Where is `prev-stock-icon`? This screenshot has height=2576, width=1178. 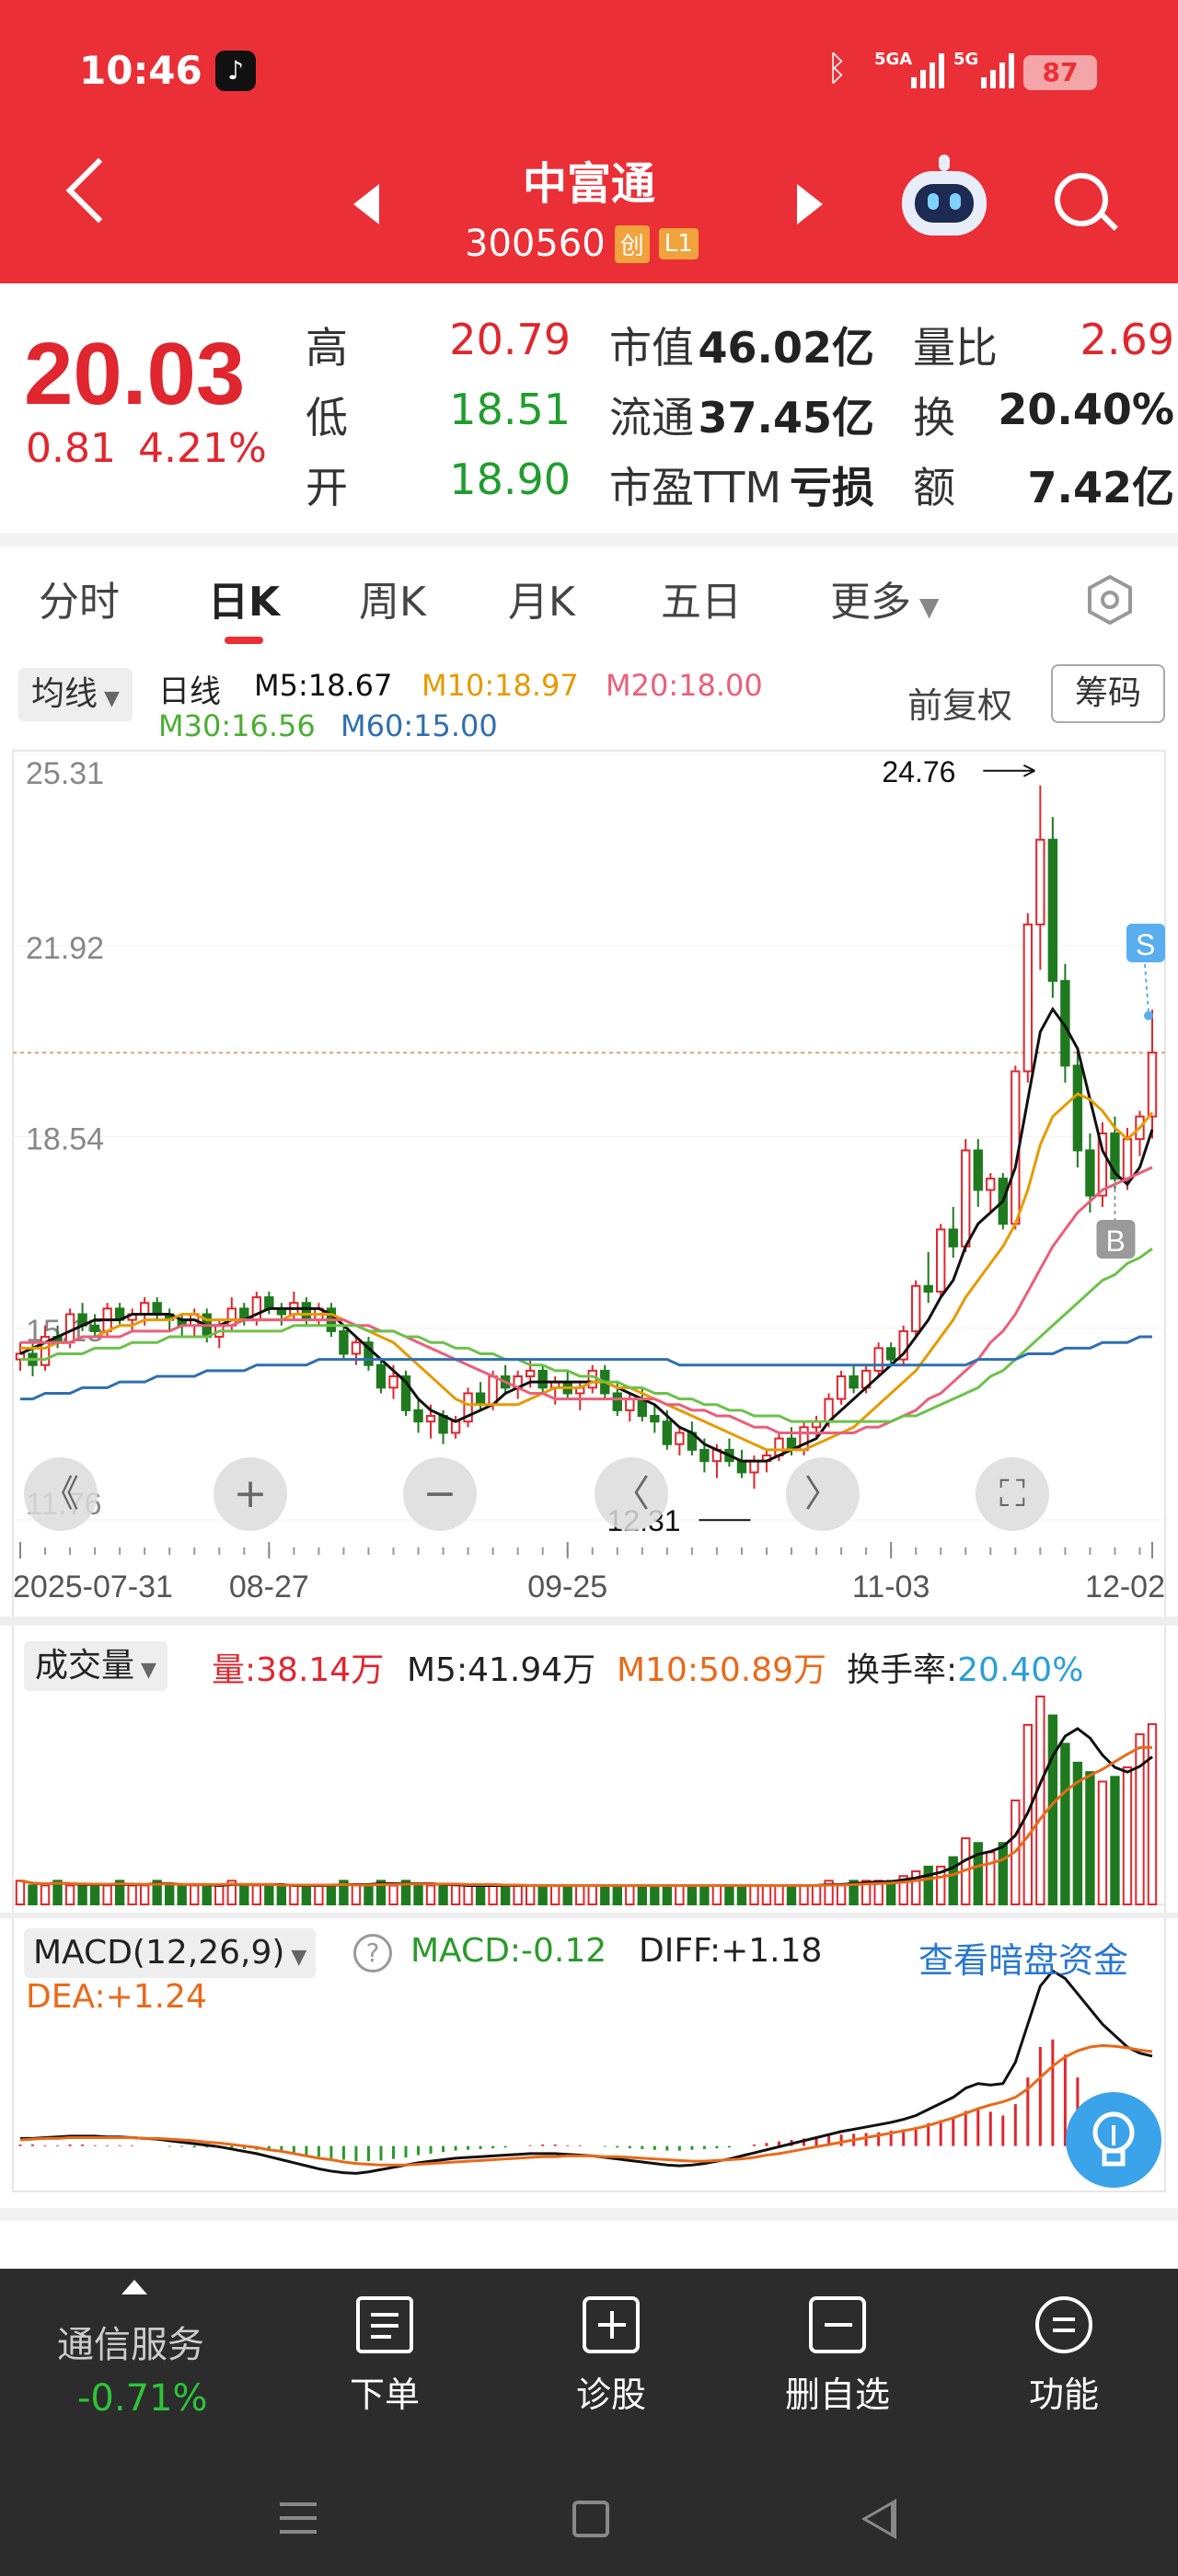 prev-stock-icon is located at coordinates (366, 204).